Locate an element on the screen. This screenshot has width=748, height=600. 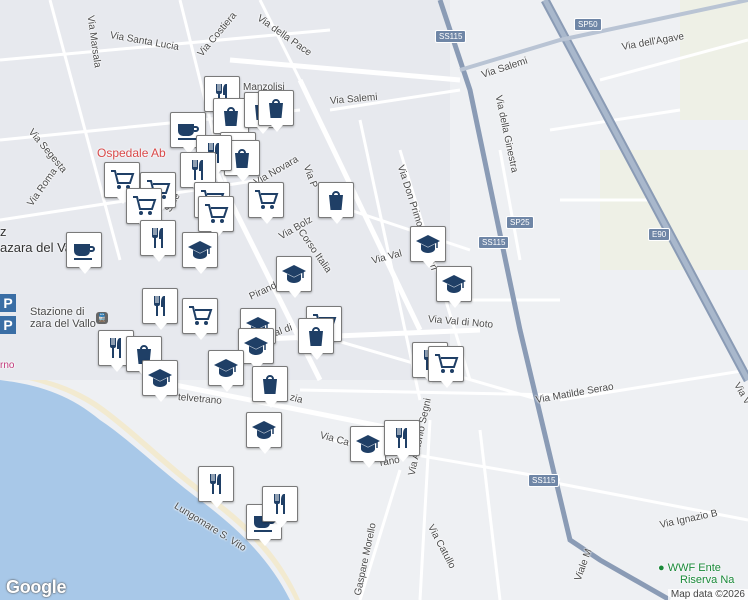
map-marker-cafe is located at coordinates (84, 253).